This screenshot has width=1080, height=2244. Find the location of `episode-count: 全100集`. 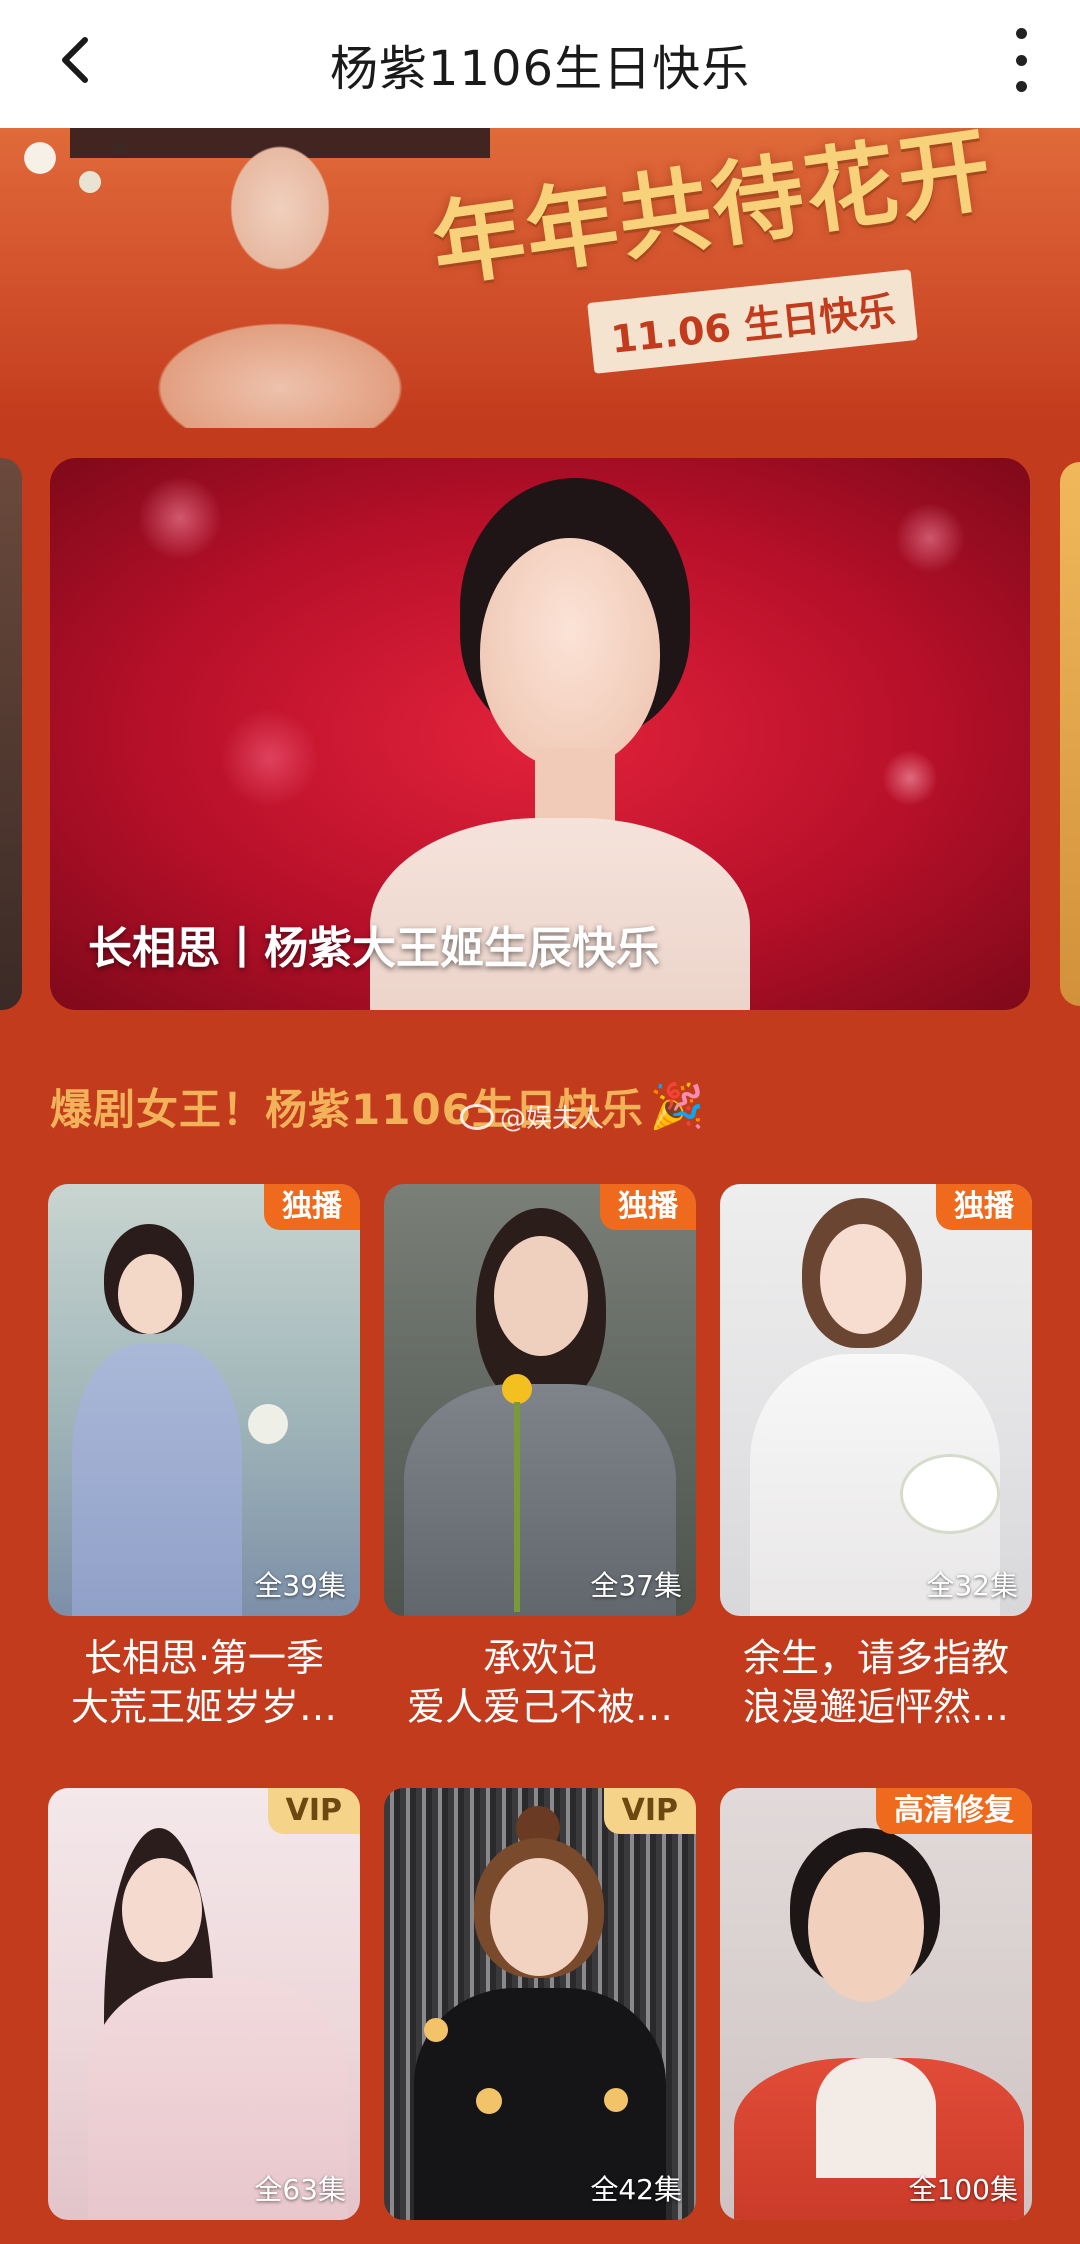

episode-count: 全100集 is located at coordinates (963, 2189).